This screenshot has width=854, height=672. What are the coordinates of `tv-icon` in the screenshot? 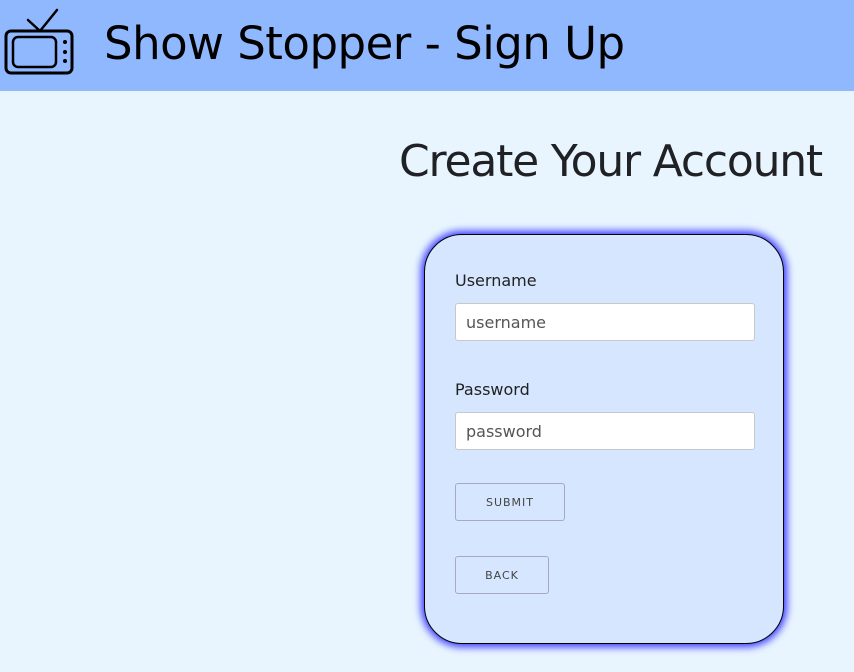 It's located at (39, 41).